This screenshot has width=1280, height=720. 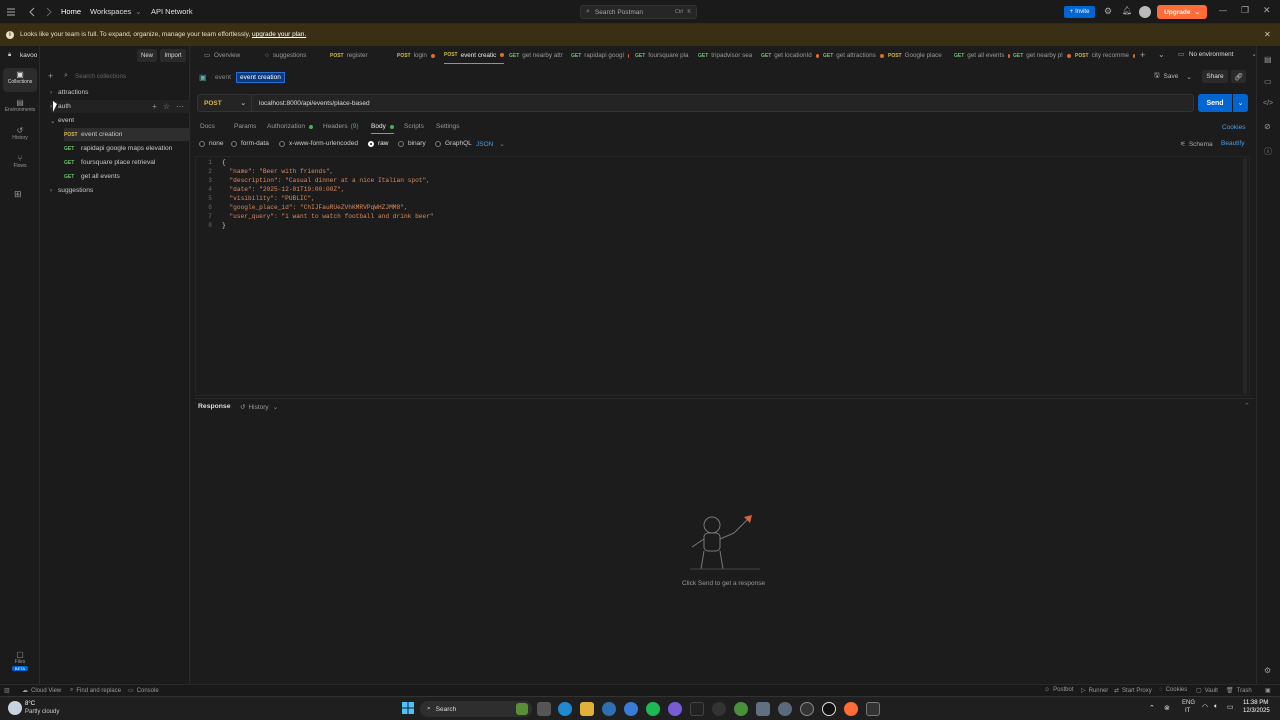 What do you see at coordinates (166, 106) in the screenshot?
I see `star-icon: ☆` at bounding box center [166, 106].